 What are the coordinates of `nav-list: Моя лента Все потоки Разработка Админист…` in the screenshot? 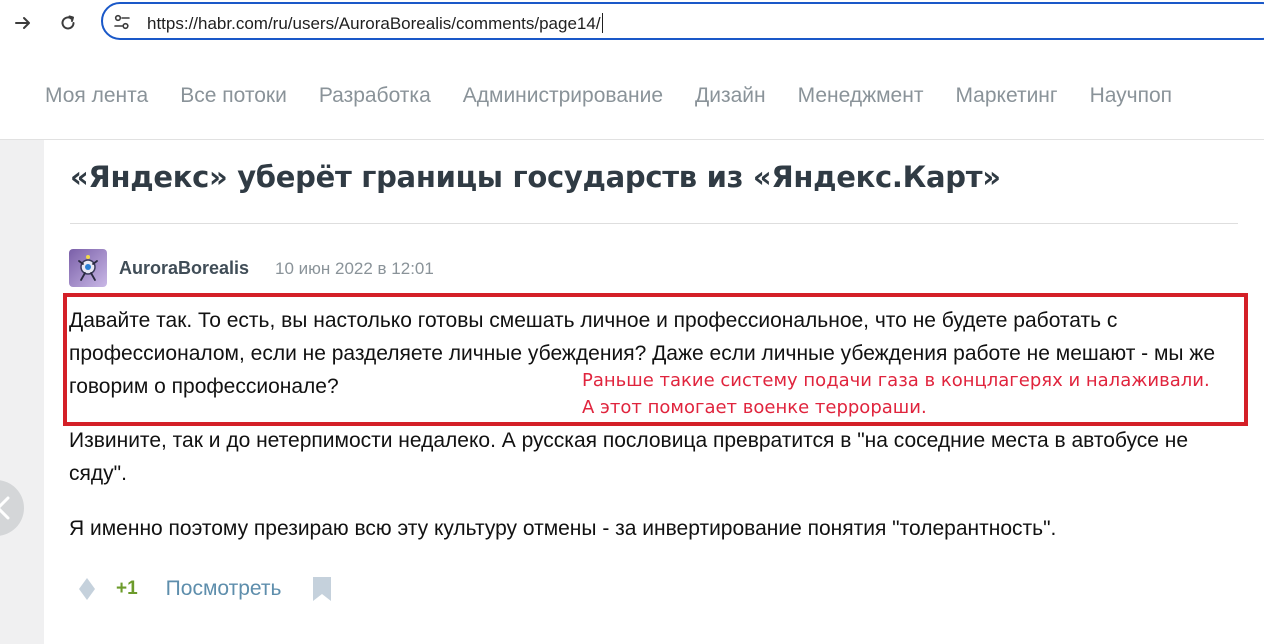 It's located at (624, 96).